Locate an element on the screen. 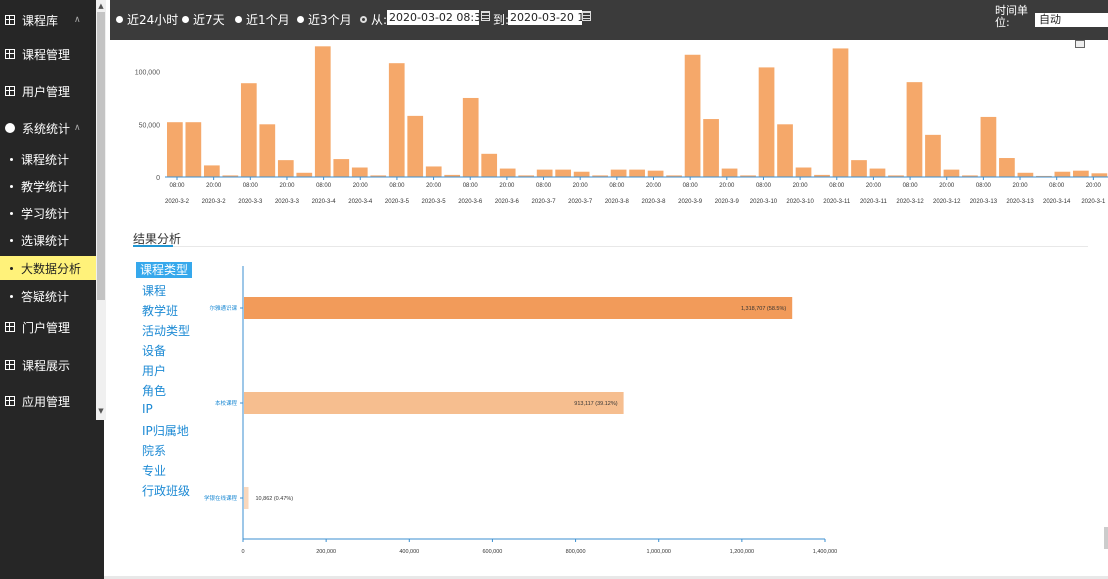 This screenshot has height=579, width=1108. range-option-1m: 近1个月 is located at coordinates (262, 19).